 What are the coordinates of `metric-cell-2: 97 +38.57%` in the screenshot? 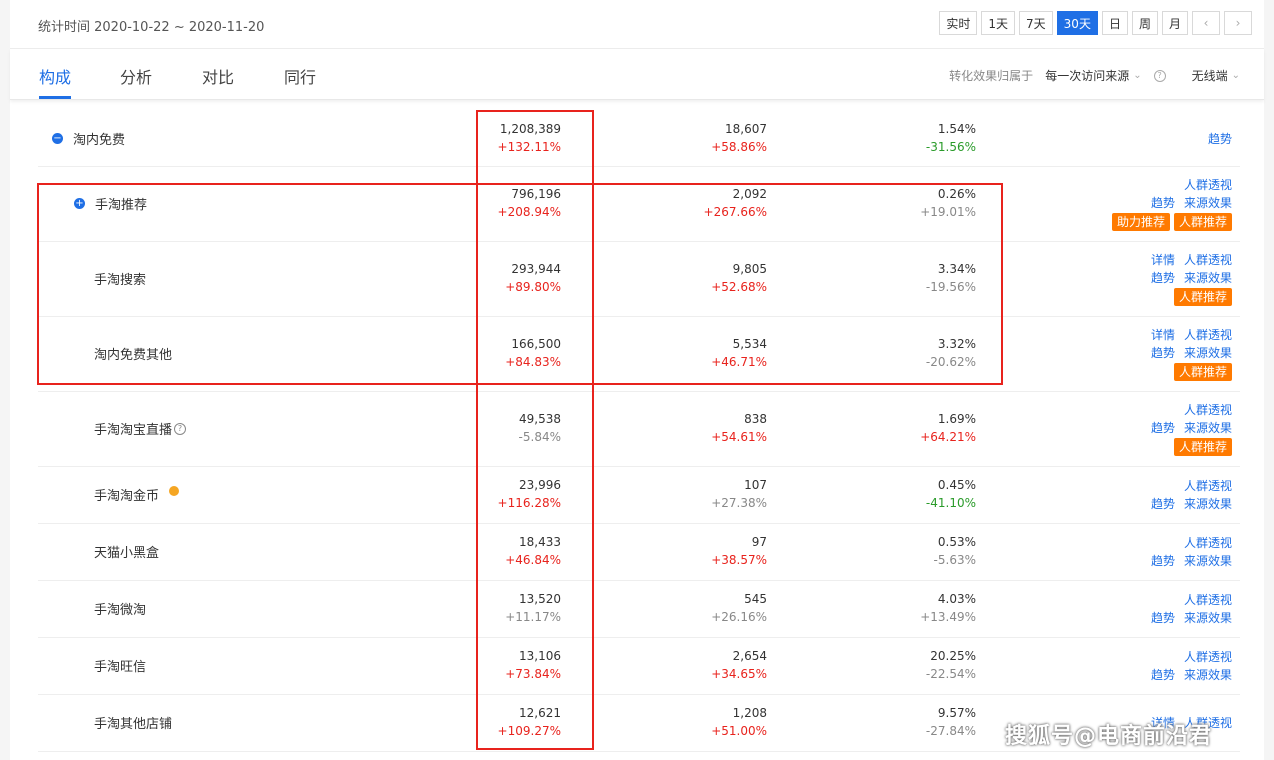 It's located at (739, 551).